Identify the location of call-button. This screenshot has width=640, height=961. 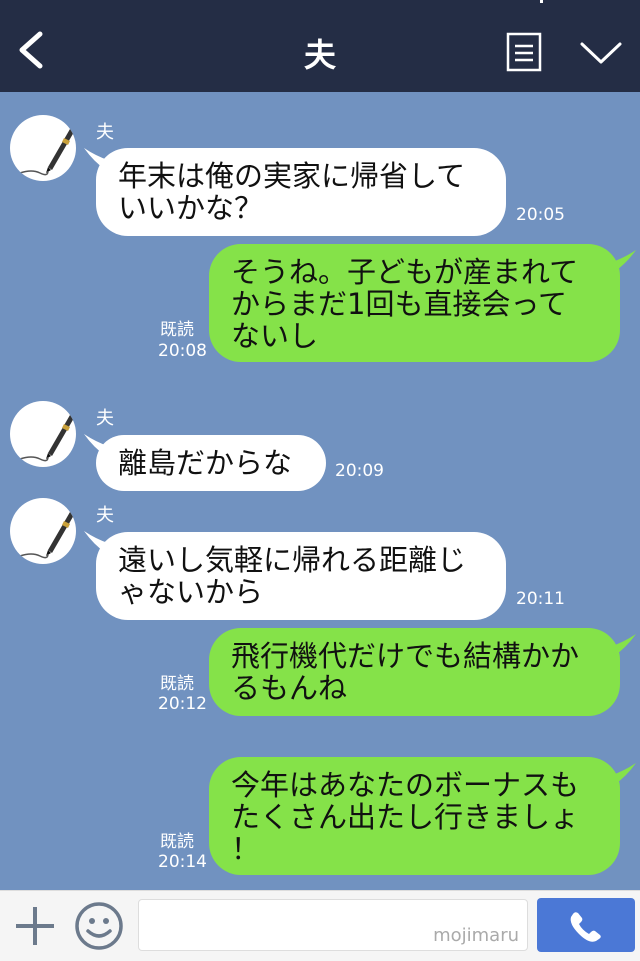
(586, 925).